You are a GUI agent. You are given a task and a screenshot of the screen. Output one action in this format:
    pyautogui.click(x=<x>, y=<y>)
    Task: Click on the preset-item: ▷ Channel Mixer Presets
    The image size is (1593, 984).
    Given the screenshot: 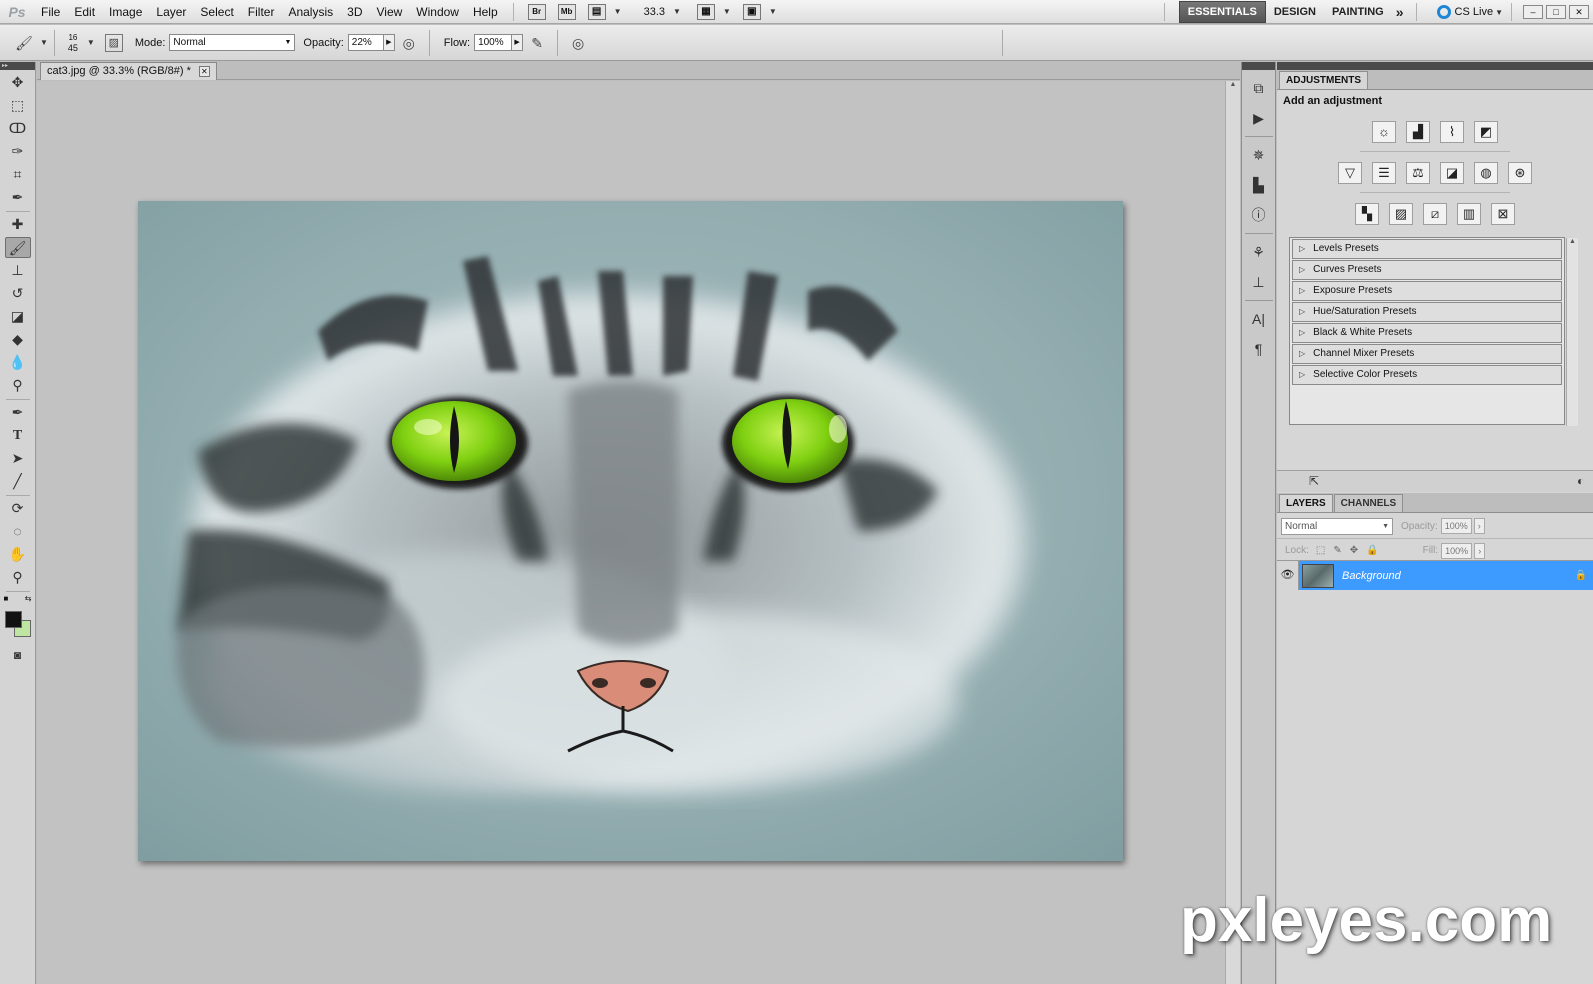 What is the action you would take?
    pyautogui.click(x=1427, y=354)
    